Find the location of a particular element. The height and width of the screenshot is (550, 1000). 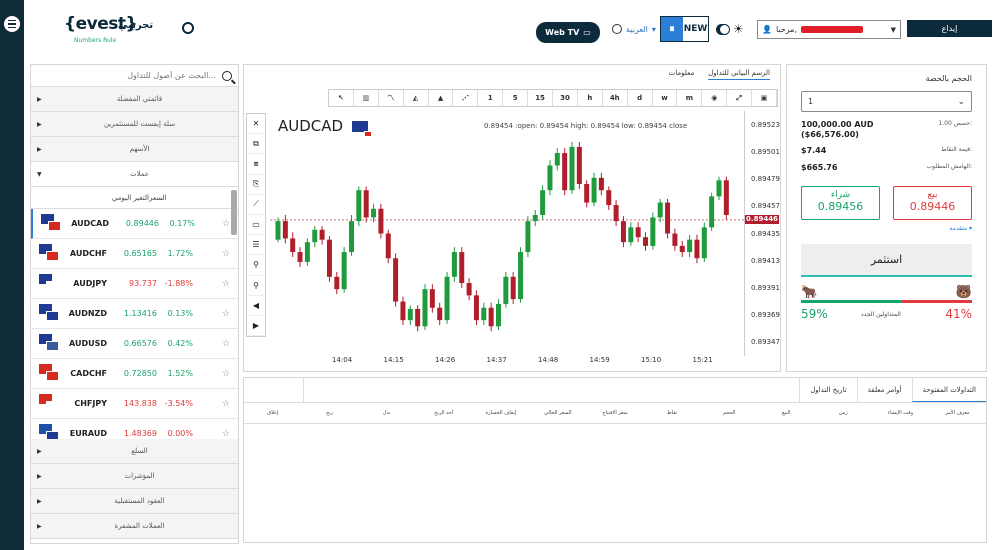

category-bottom-2: ▶ العقود المستقبلية is located at coordinates (134, 501).